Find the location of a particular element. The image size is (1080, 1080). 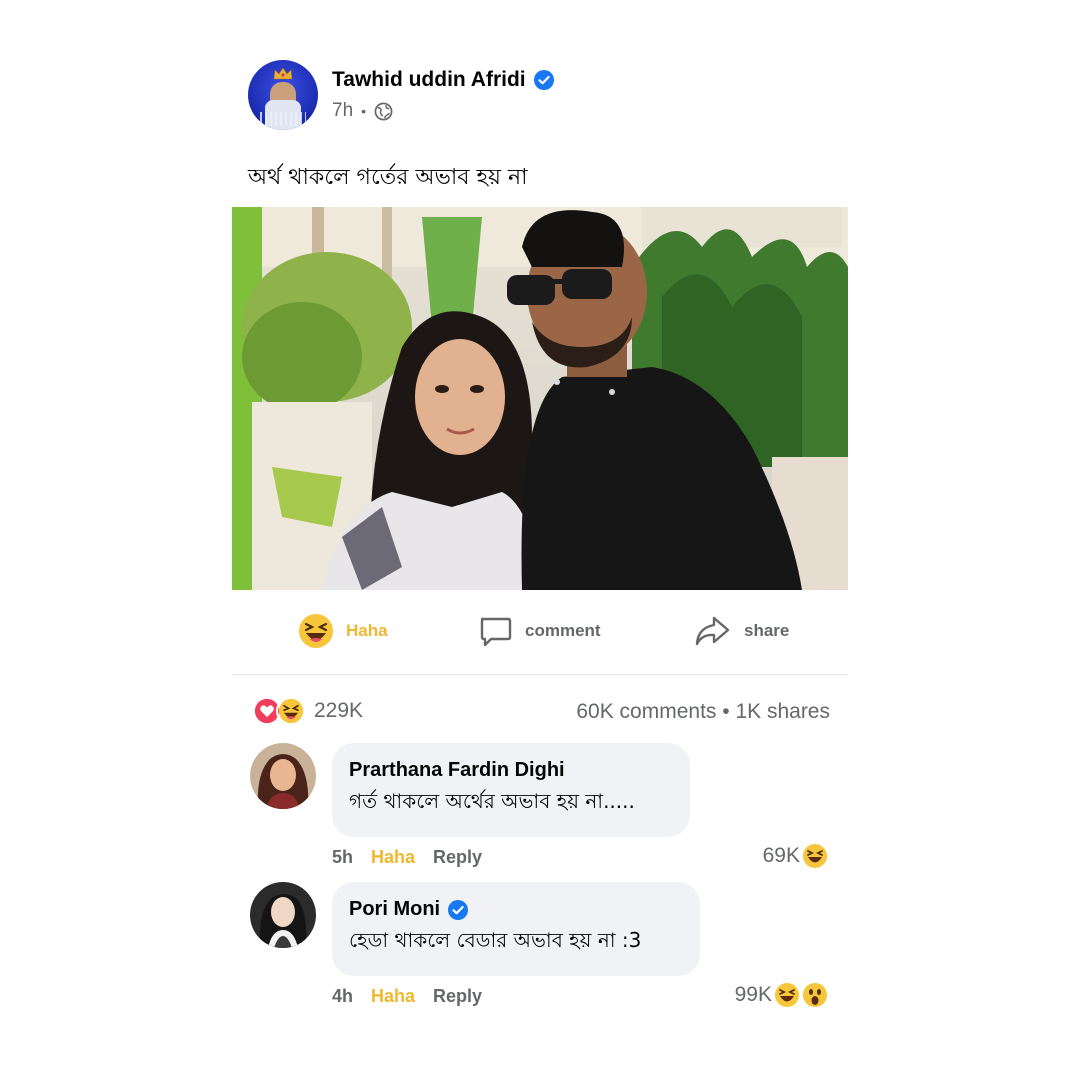

commenter-name: Pori Moni is located at coordinates (394, 909).